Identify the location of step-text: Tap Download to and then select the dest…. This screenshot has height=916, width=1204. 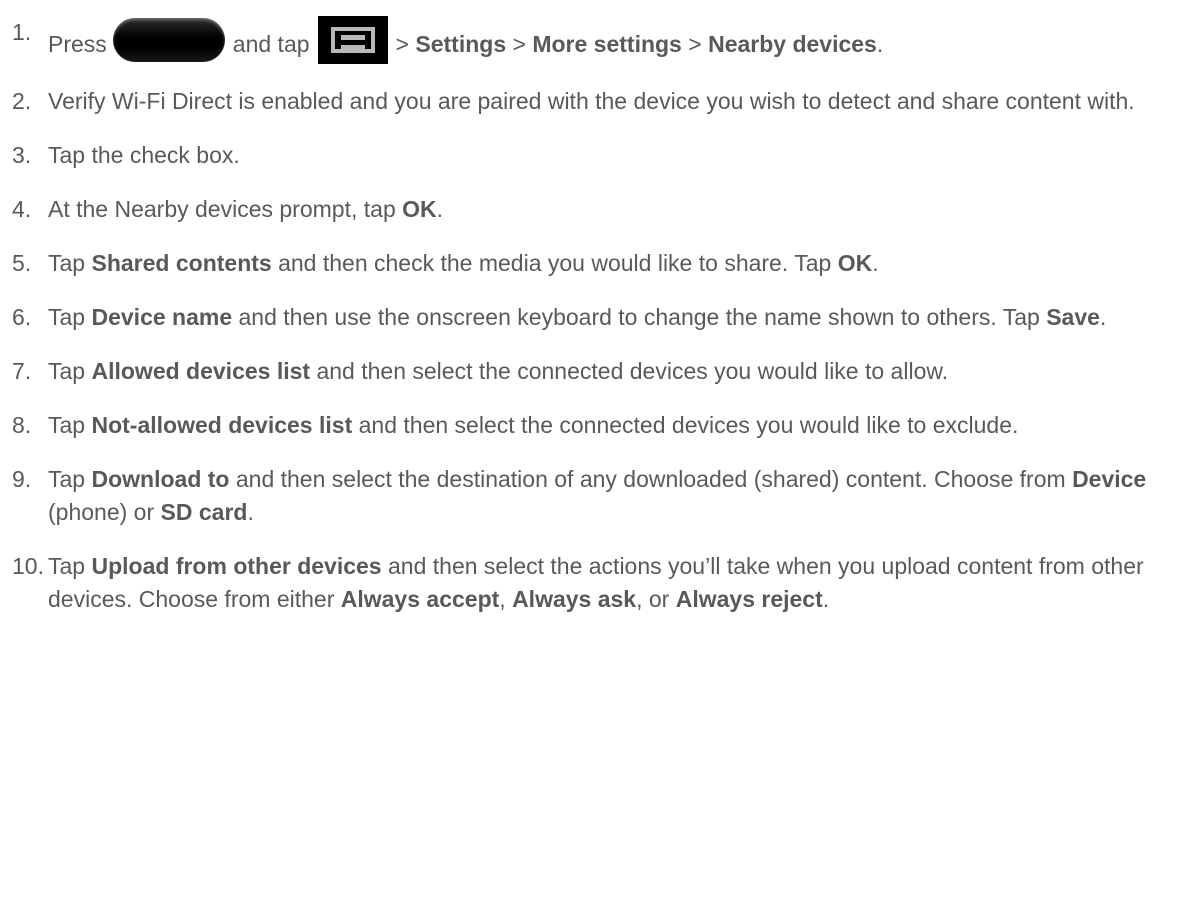
(626, 496).